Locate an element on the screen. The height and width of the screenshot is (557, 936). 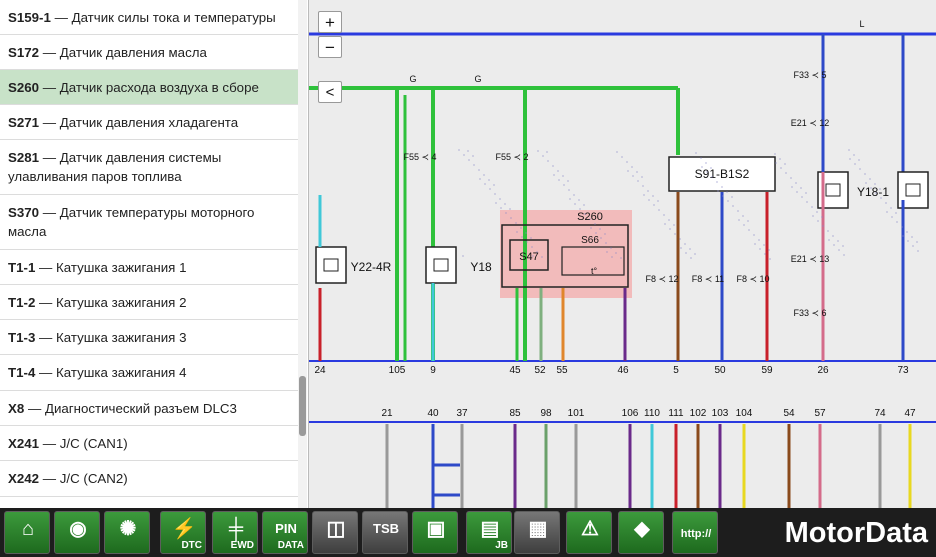
toolbar-button-jb: ▤ JB is located at coordinates (489, 532).